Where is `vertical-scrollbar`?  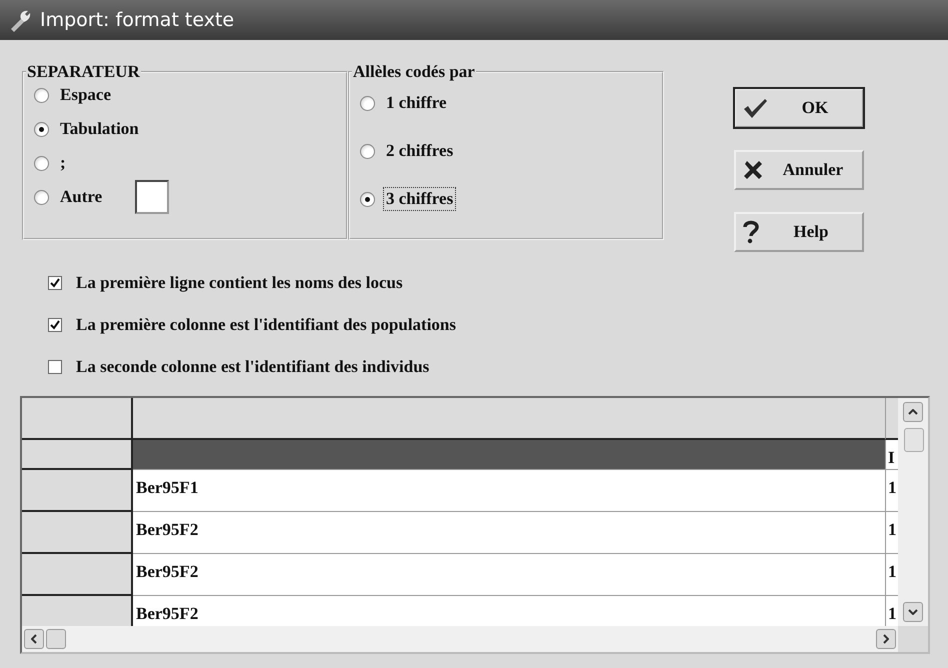
vertical-scrollbar is located at coordinates (913, 512).